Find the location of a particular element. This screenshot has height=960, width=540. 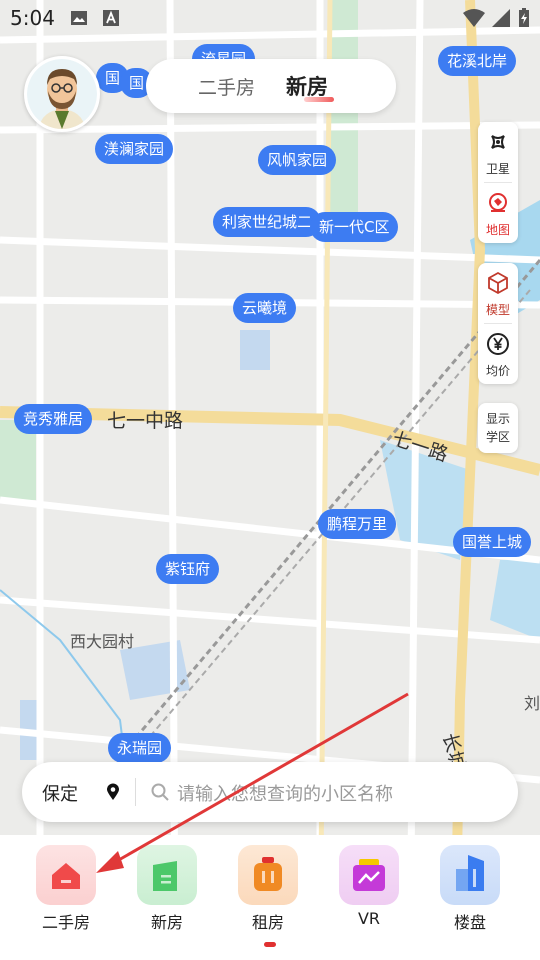

map-marker: 花溪北岸 is located at coordinates (477, 61).